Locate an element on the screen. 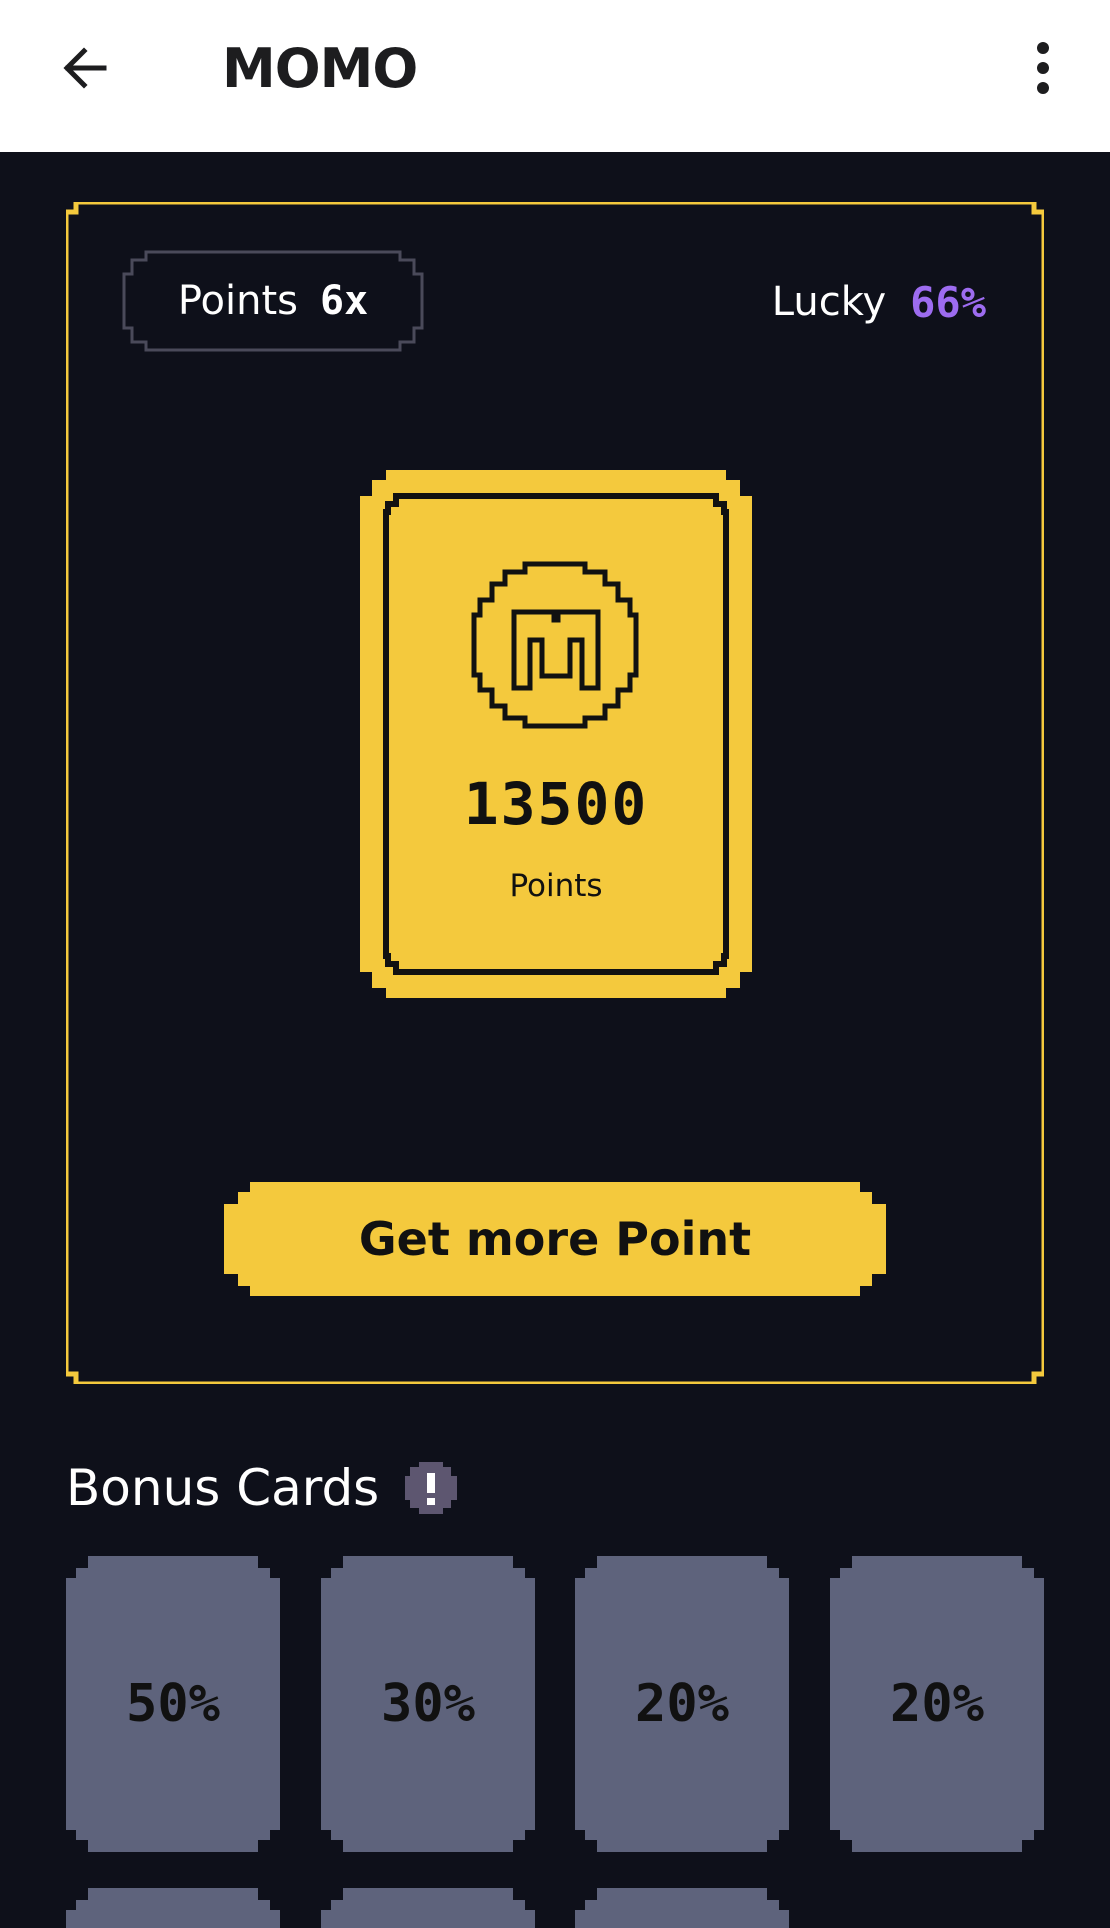 The height and width of the screenshot is (1928, 1110). get-more-point-button: Get more Point is located at coordinates (555, 1239).